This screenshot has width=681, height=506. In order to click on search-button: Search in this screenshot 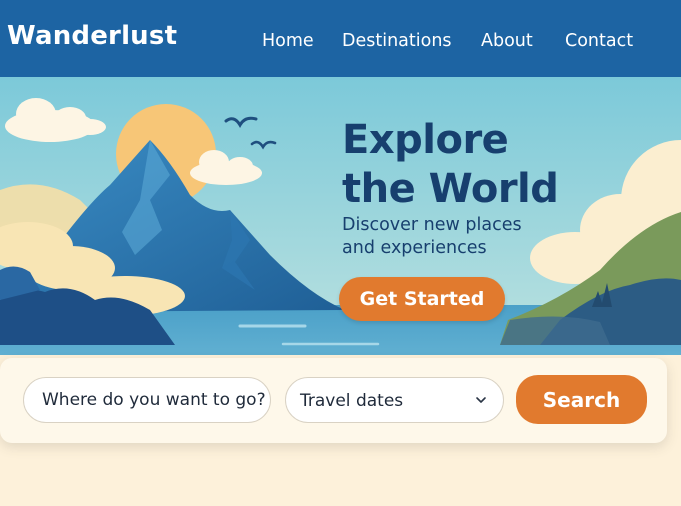, I will do `click(581, 399)`.